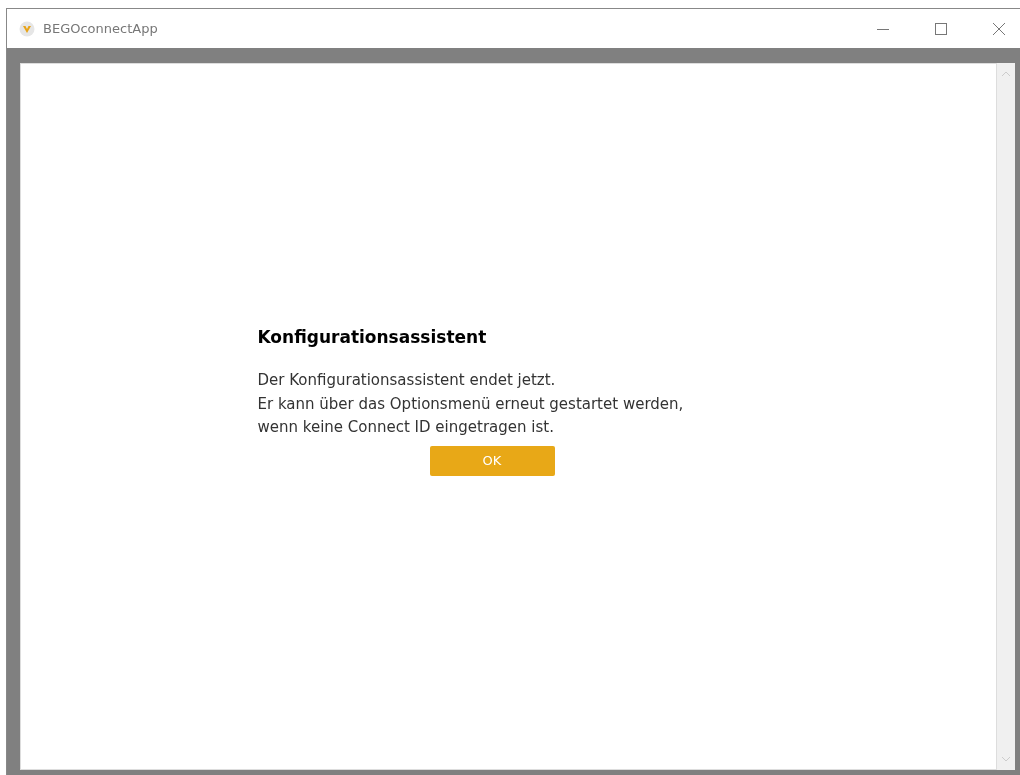 The width and height of the screenshot is (1020, 775). What do you see at coordinates (27, 28) in the screenshot?
I see `app-logo-icon` at bounding box center [27, 28].